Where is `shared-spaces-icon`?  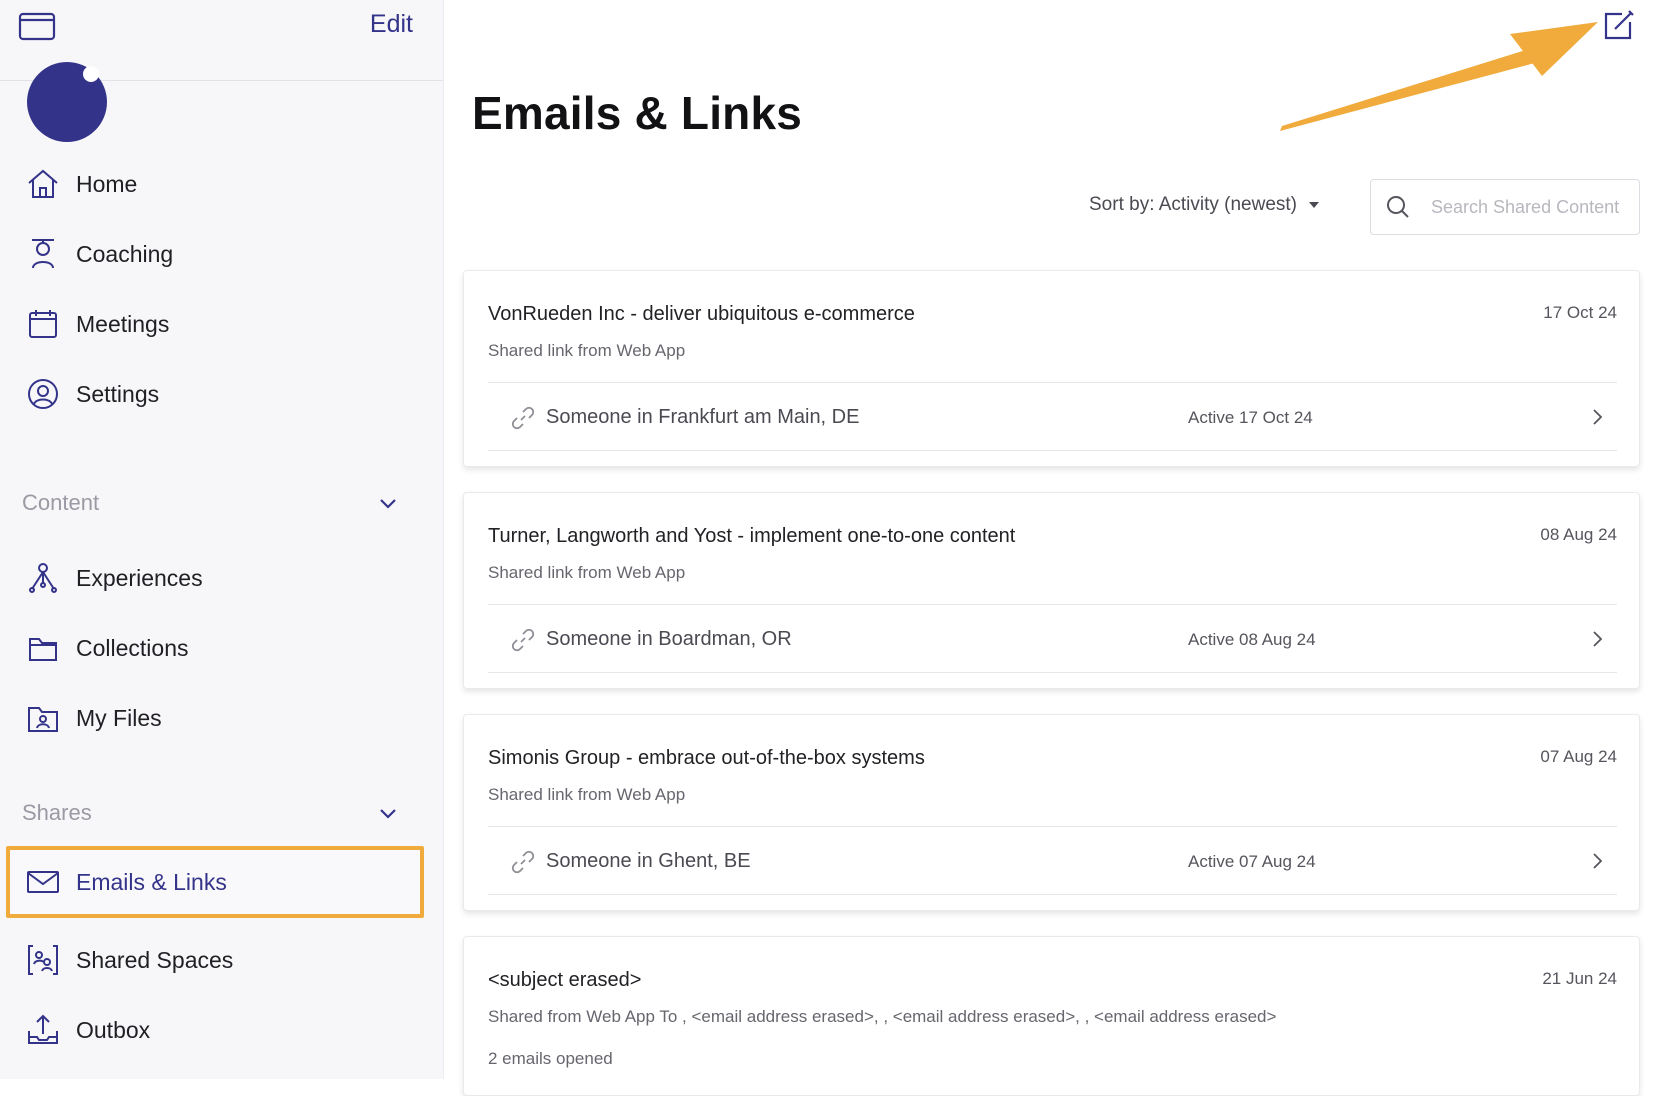
shared-spaces-icon is located at coordinates (43, 960).